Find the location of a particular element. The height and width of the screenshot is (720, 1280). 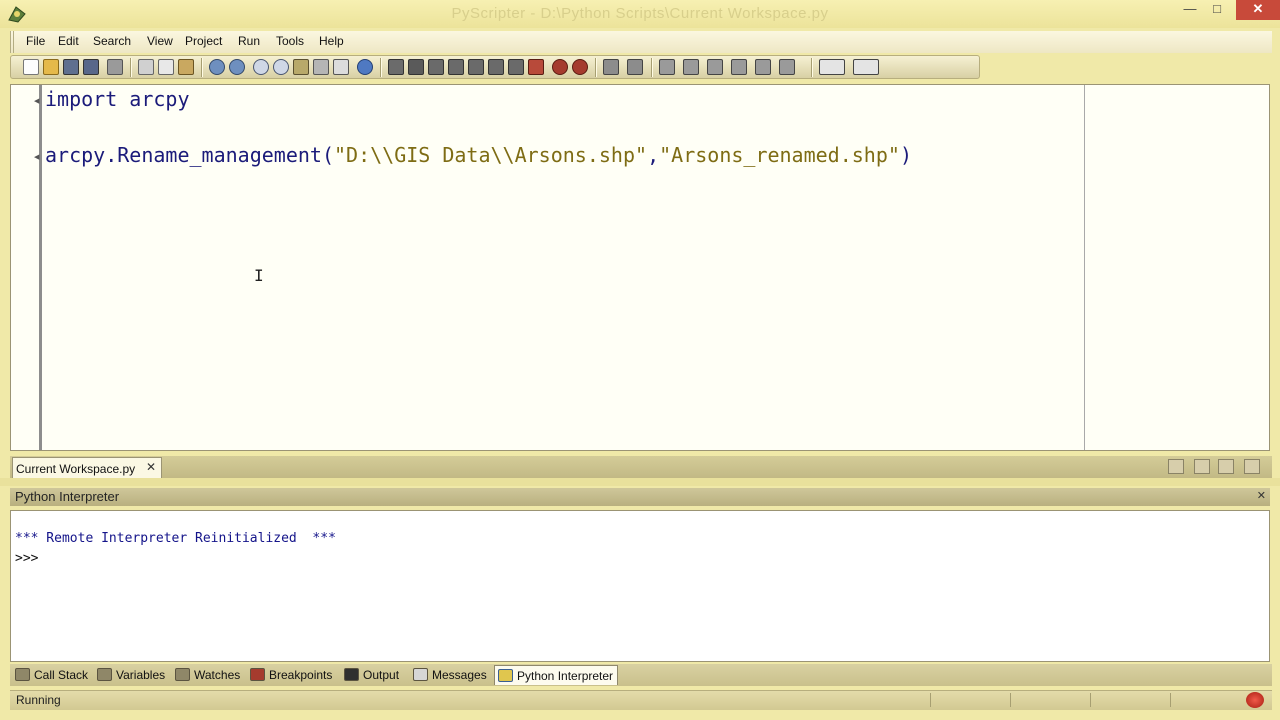

cut-icon is located at coordinates (146, 67).